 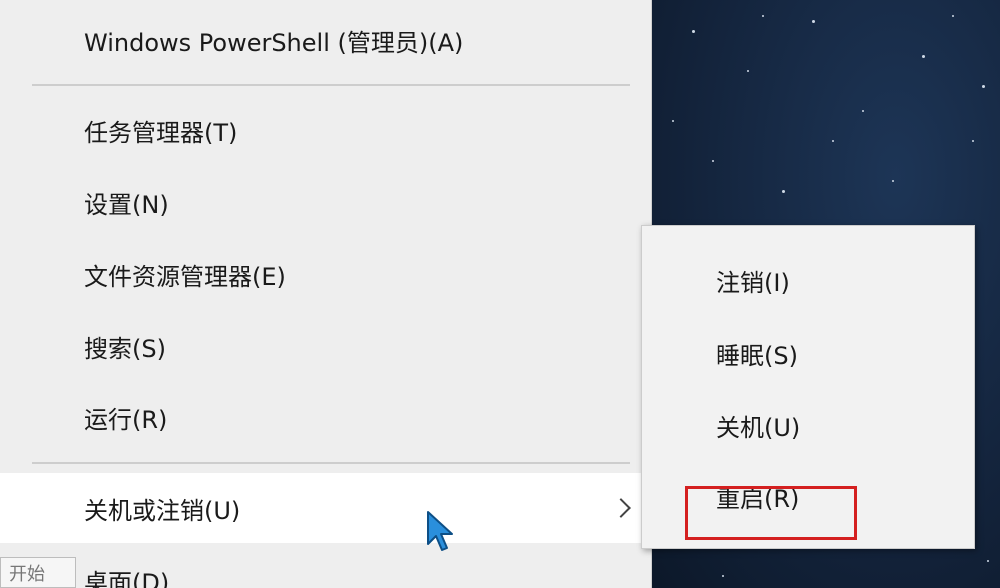 I want to click on submenu-item-restart: 重启(R), so click(x=808, y=503).